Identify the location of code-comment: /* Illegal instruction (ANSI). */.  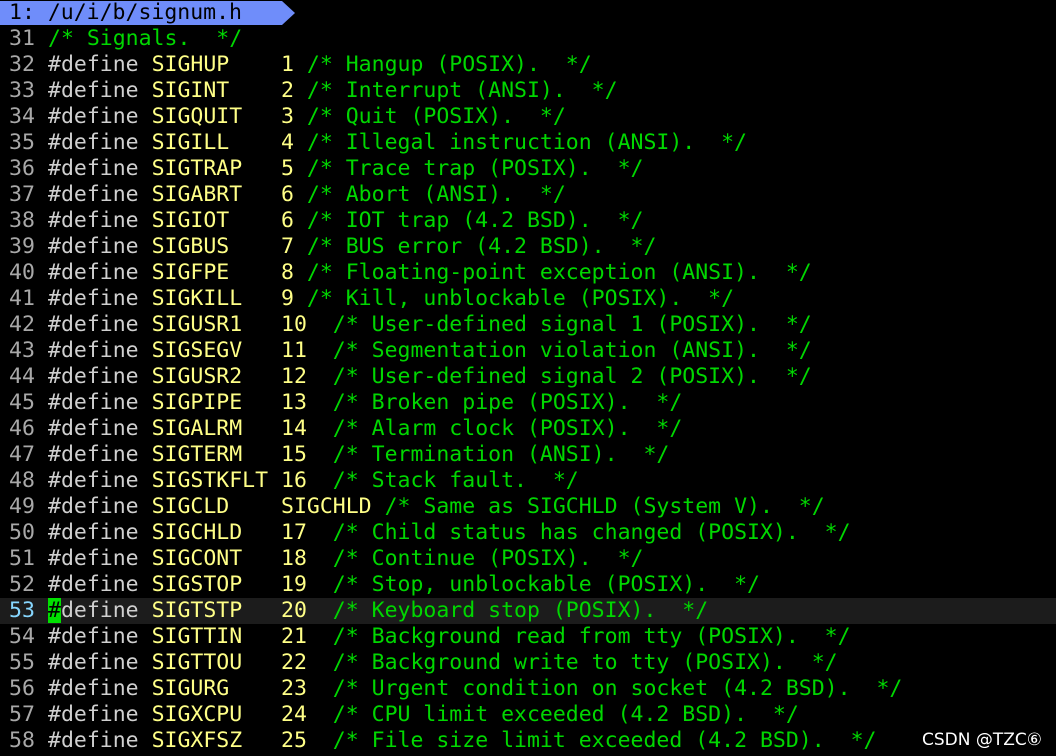
(527, 142).